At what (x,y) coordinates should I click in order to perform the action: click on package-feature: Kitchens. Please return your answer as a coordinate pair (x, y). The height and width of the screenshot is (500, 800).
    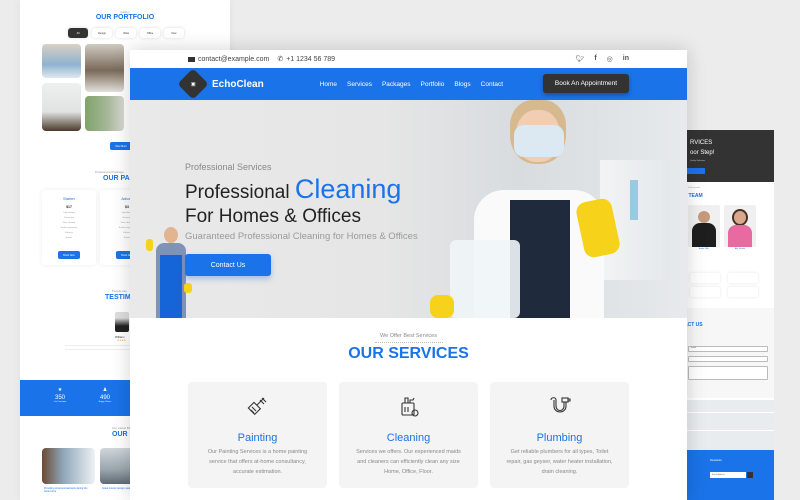
    Looking at the image, I should click on (69, 233).